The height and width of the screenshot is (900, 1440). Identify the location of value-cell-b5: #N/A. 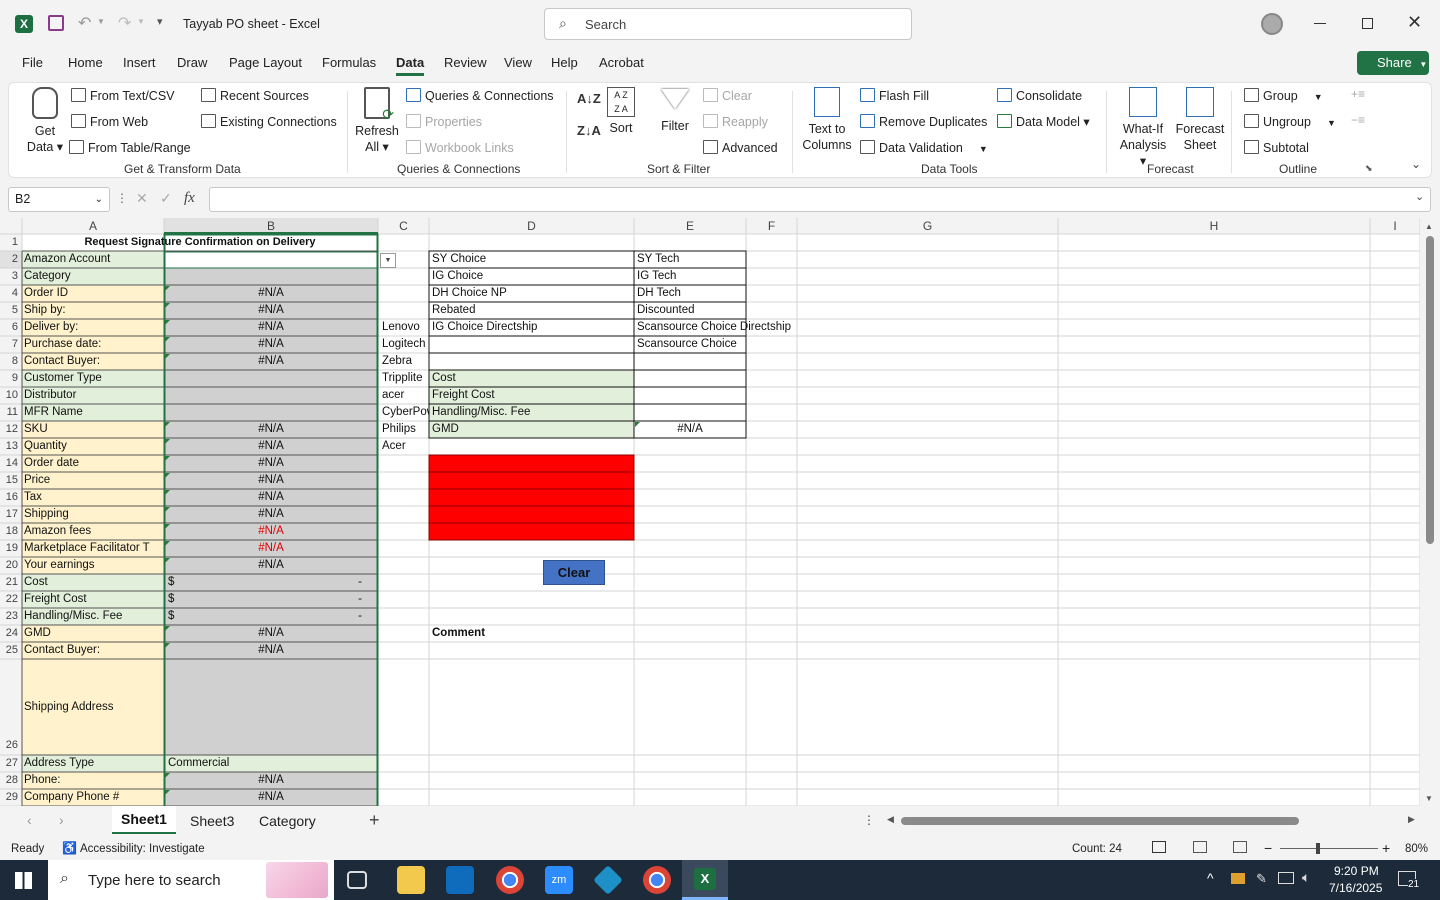
(271, 310).